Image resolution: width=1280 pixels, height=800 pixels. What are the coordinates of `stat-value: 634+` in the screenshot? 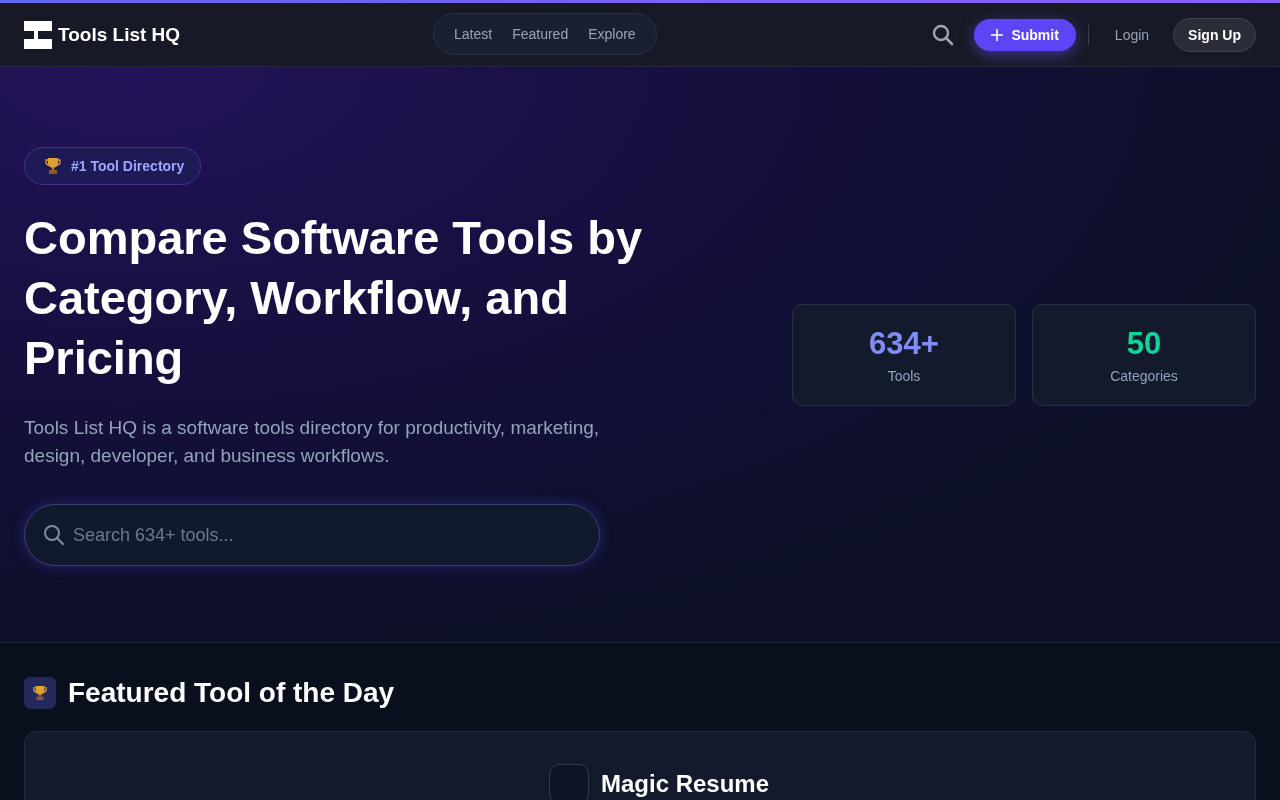 It's located at (904, 344).